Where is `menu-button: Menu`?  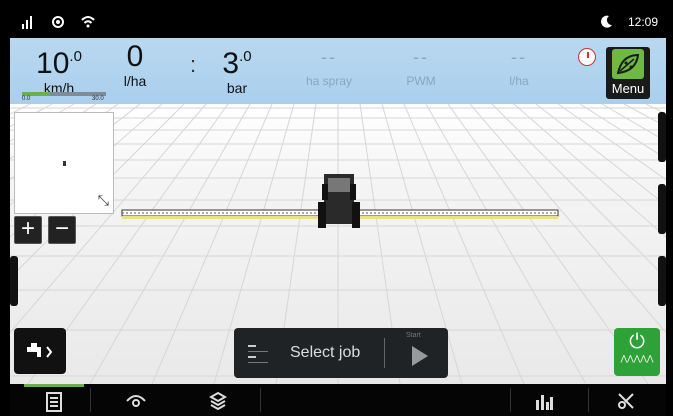
menu-button: Menu is located at coordinates (628, 73).